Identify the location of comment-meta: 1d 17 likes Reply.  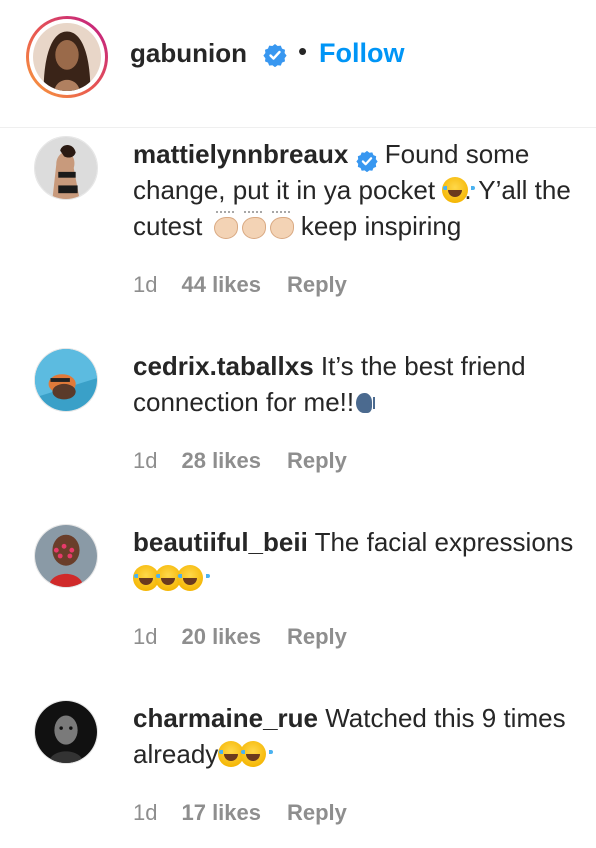
(240, 813).